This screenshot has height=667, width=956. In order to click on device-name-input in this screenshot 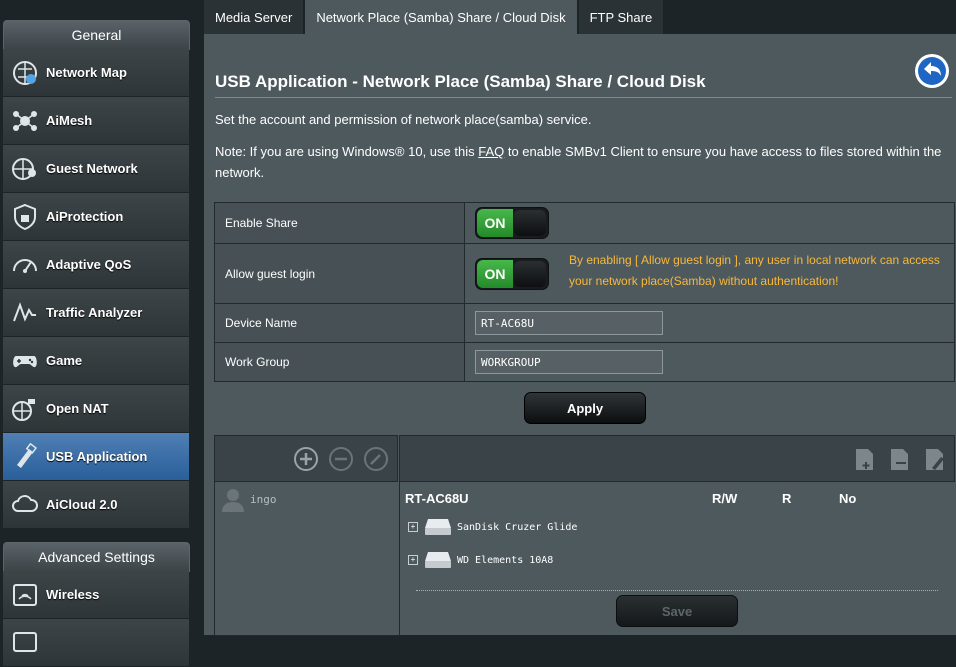, I will do `click(569, 323)`.